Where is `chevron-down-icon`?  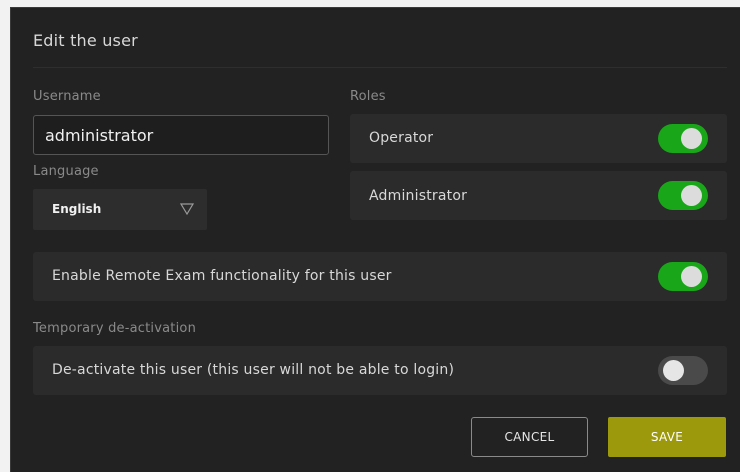
chevron-down-icon is located at coordinates (187, 209).